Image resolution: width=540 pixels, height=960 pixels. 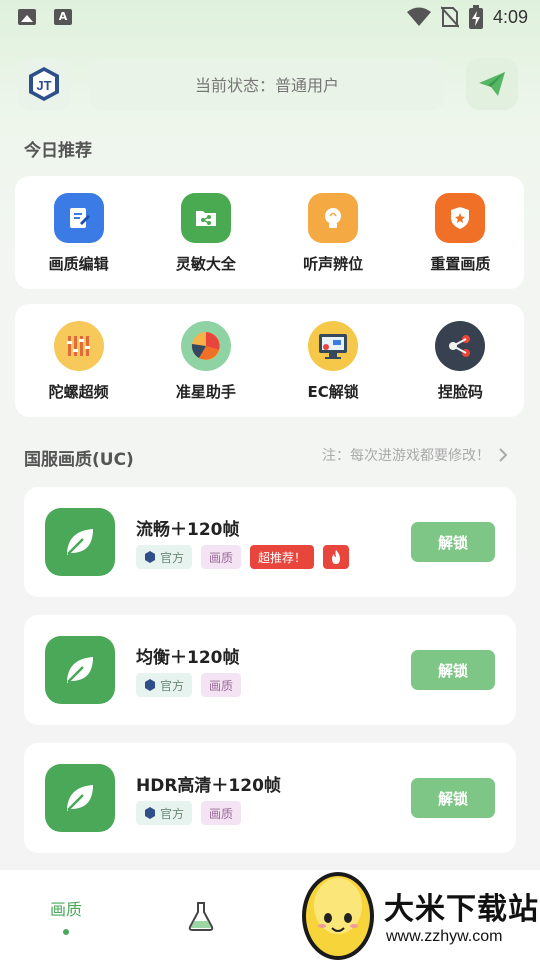 What do you see at coordinates (78, 392) in the screenshot?
I see `tool-label: 陀螺超频` at bounding box center [78, 392].